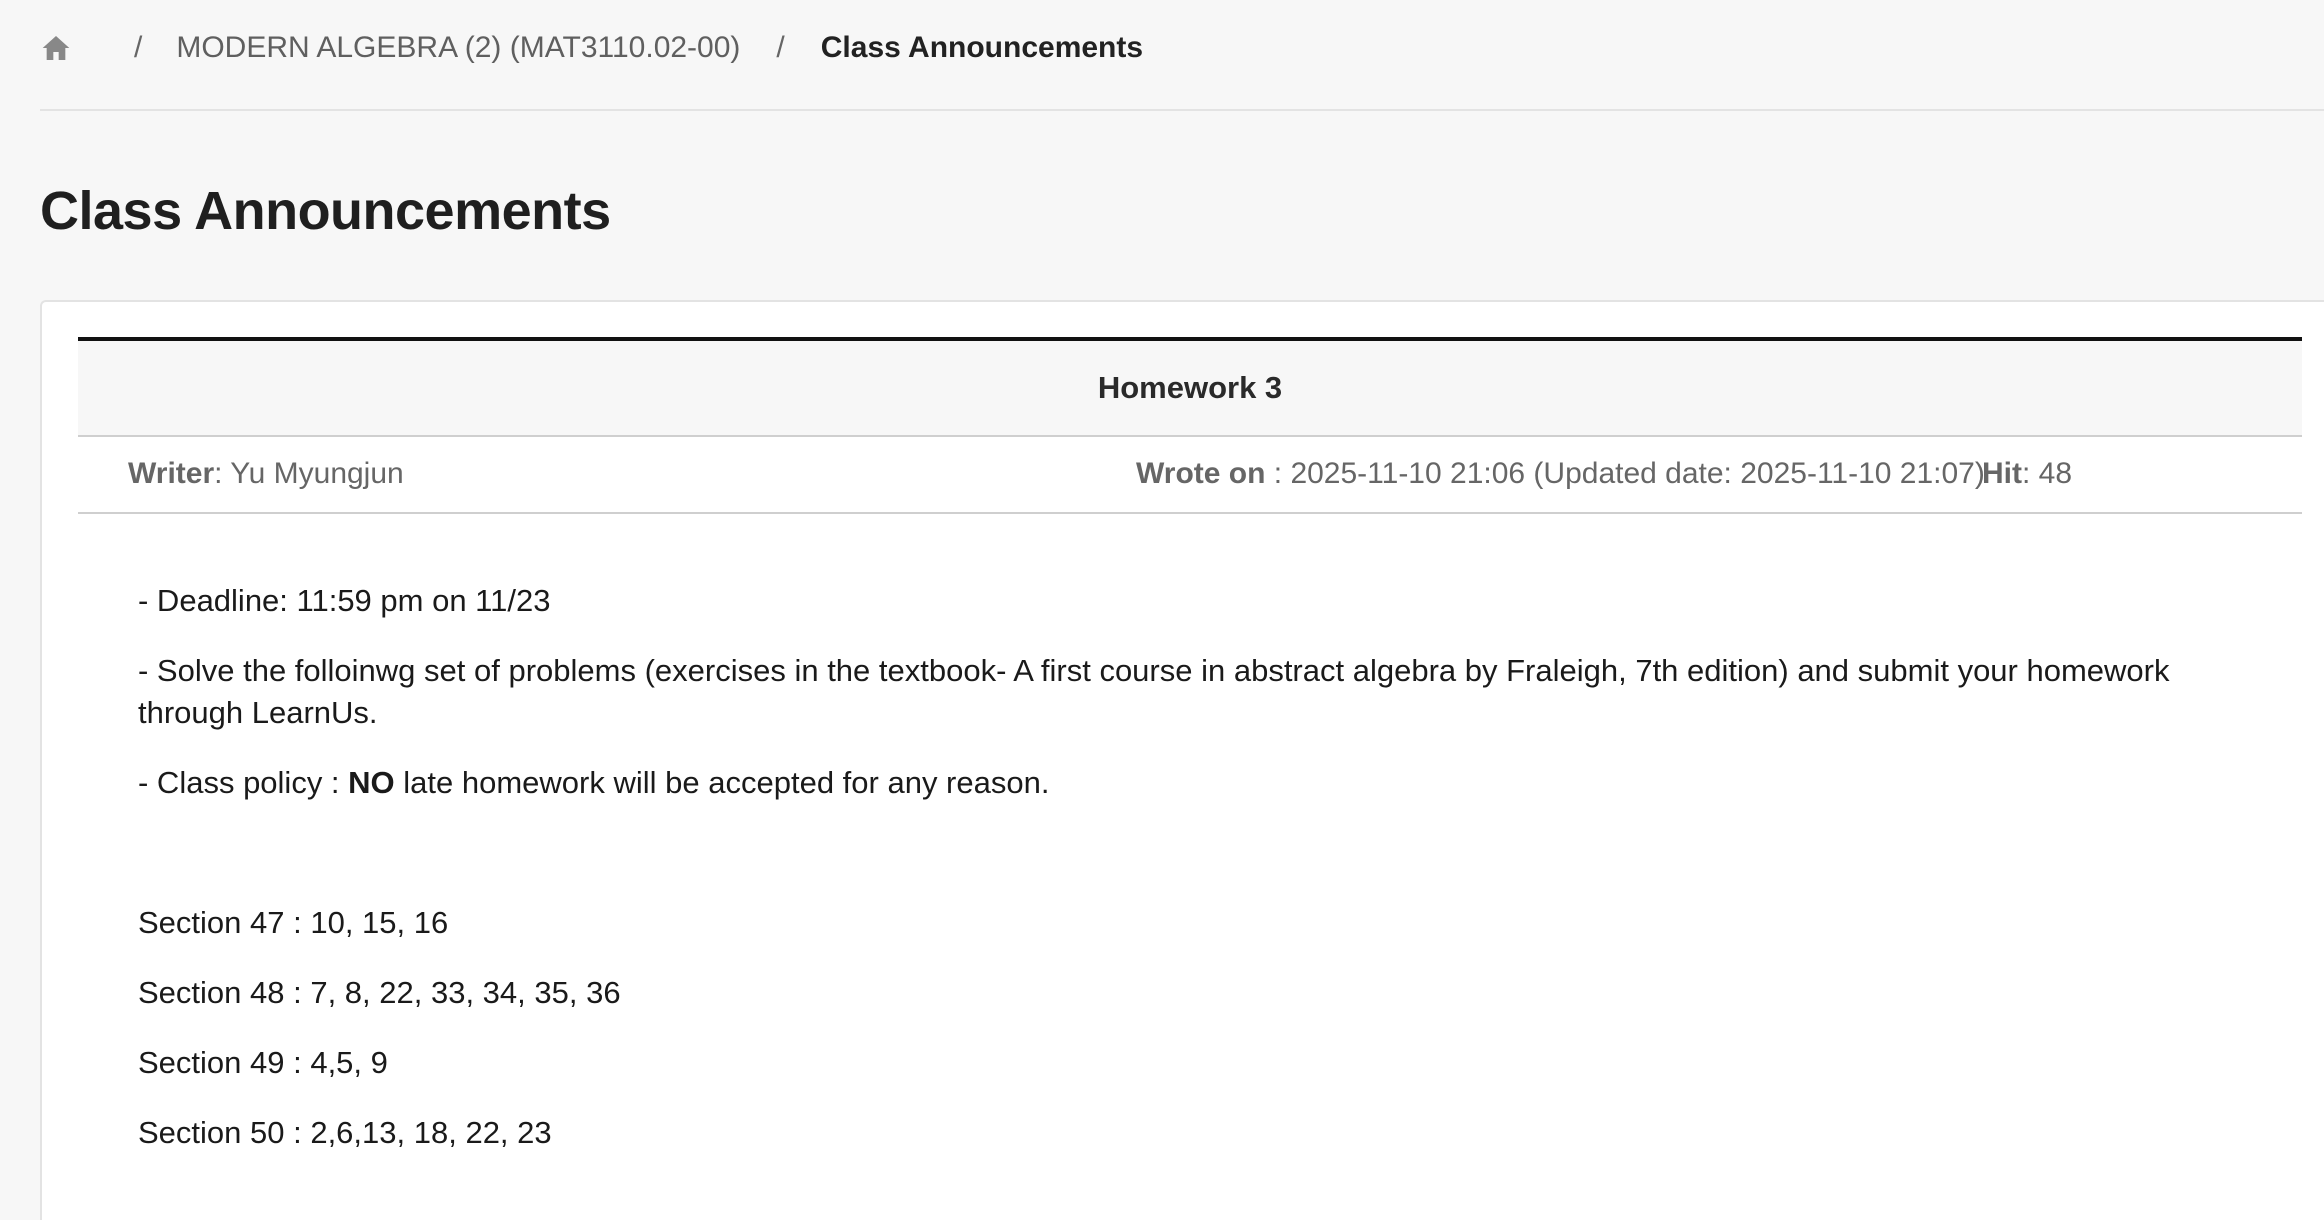  I want to click on post-title: Homework 3, so click(1190, 387).